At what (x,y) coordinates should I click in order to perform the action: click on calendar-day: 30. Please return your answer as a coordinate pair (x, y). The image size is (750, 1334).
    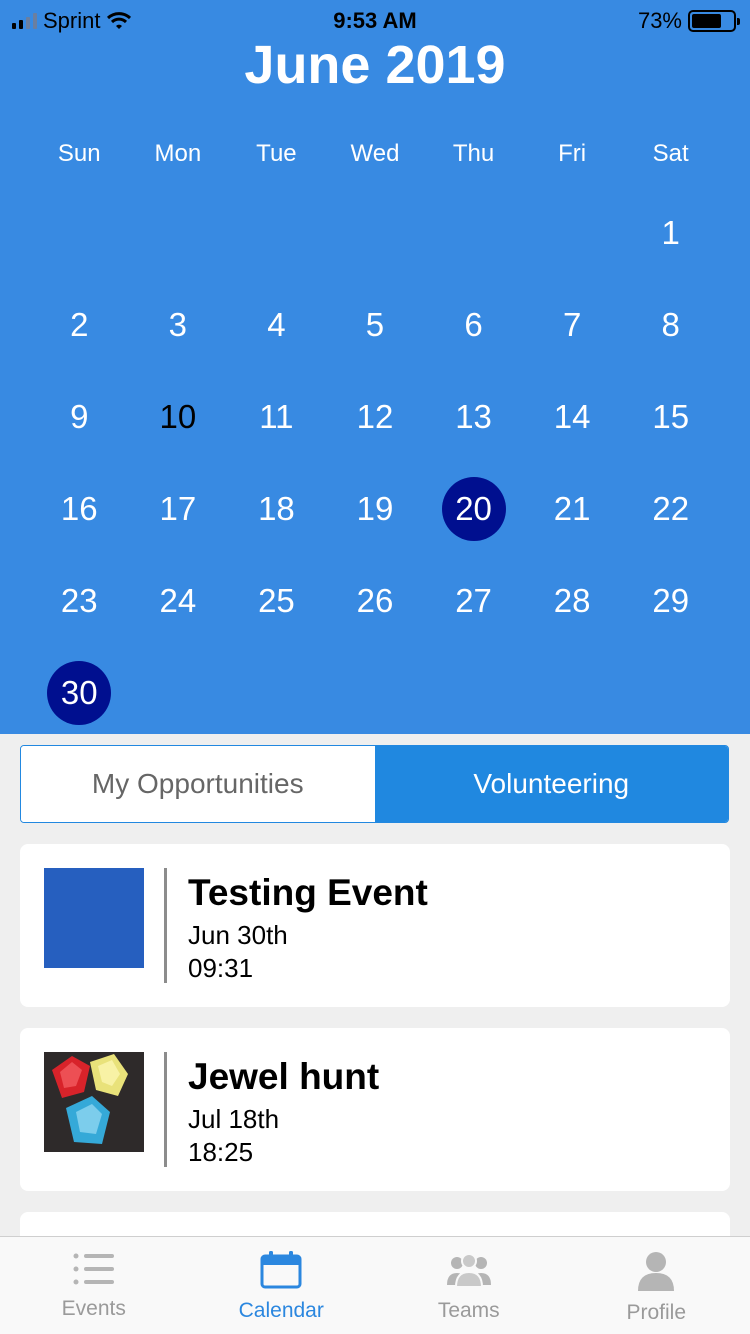
    Looking at the image, I should click on (79, 693).